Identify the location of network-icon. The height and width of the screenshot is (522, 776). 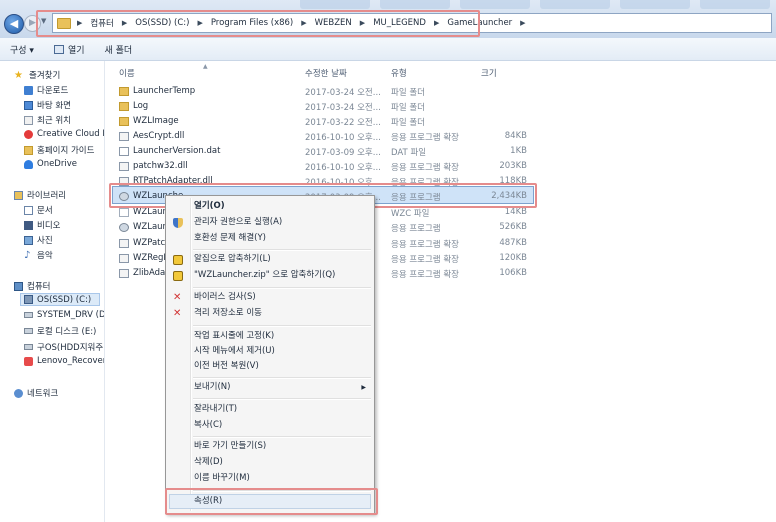
(18, 393).